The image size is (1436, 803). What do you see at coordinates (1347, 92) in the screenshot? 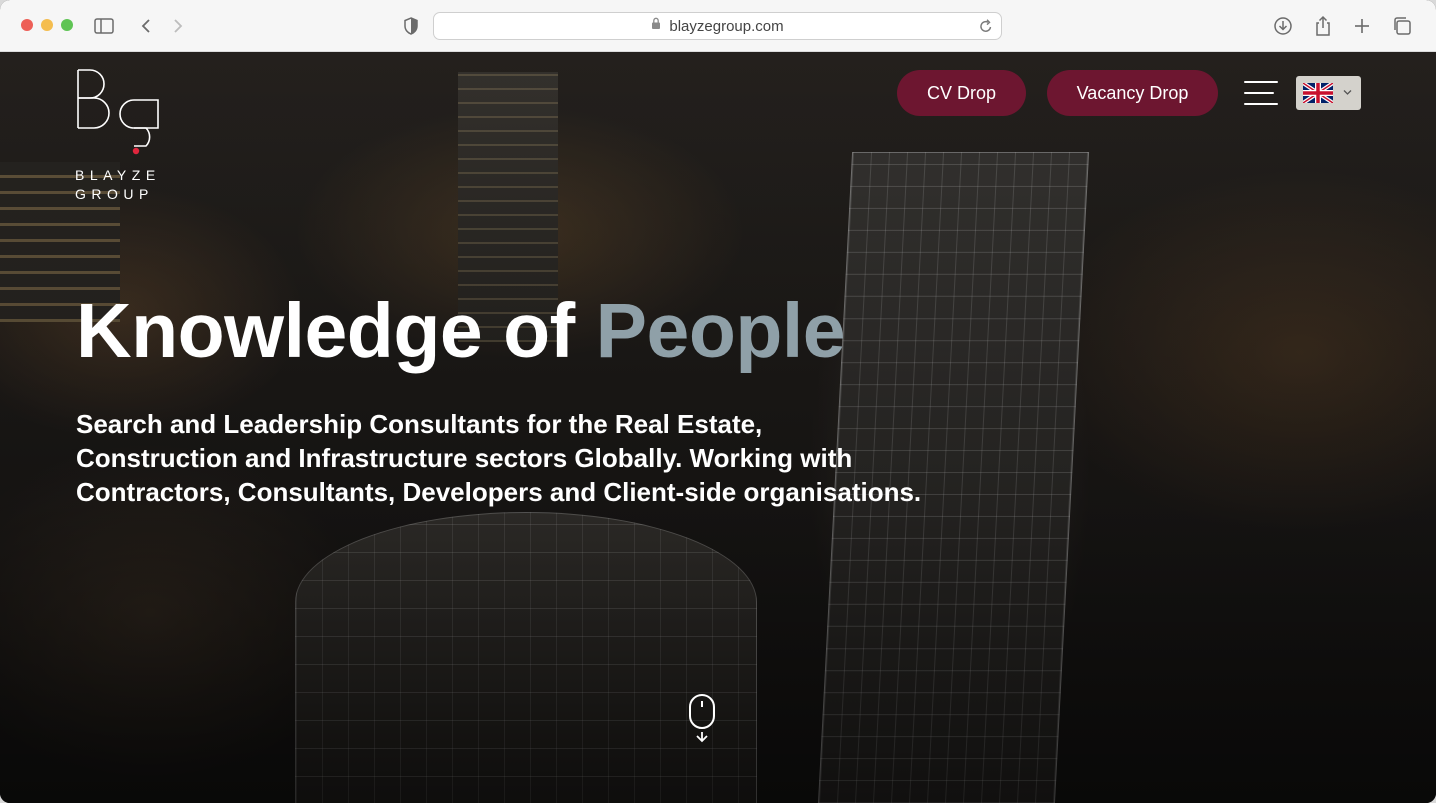
I see `chevron-down-icon` at bounding box center [1347, 92].